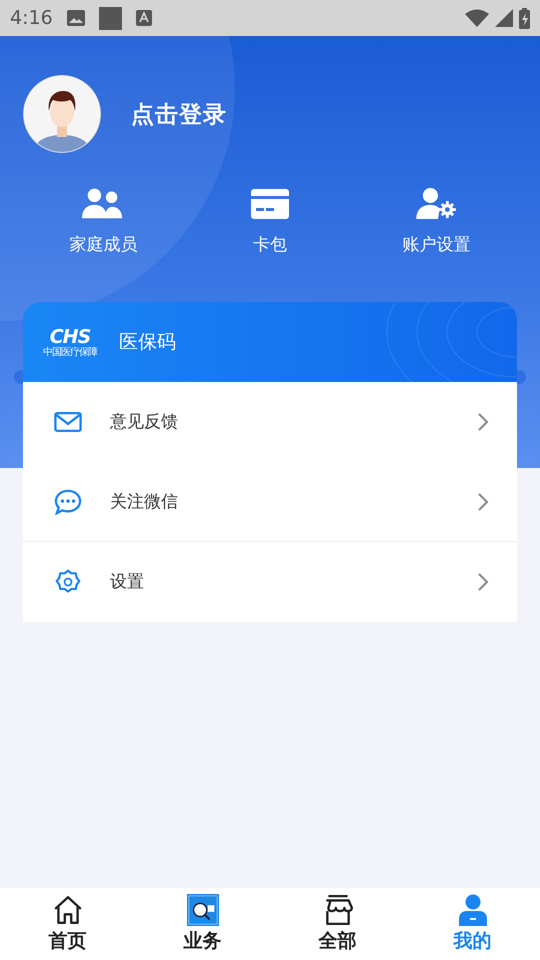 The width and height of the screenshot is (540, 960). Describe the element at coordinates (103, 203) in the screenshot. I see `people-icon` at that location.